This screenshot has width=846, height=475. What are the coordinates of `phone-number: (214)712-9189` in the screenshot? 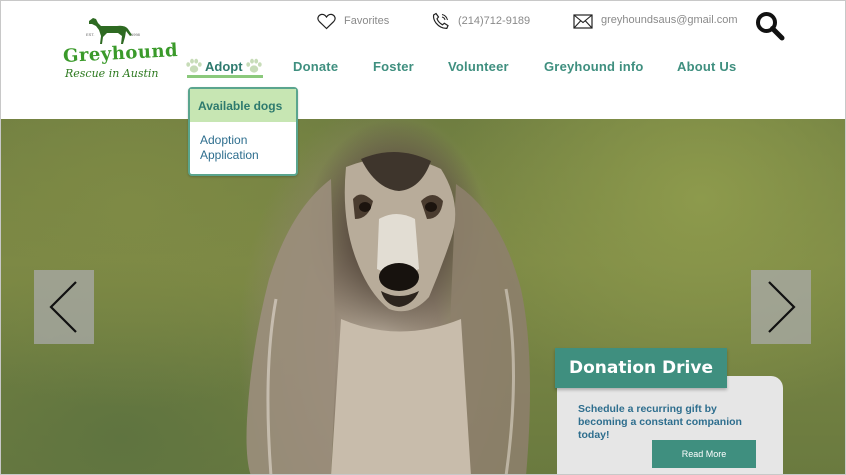 It's located at (494, 21).